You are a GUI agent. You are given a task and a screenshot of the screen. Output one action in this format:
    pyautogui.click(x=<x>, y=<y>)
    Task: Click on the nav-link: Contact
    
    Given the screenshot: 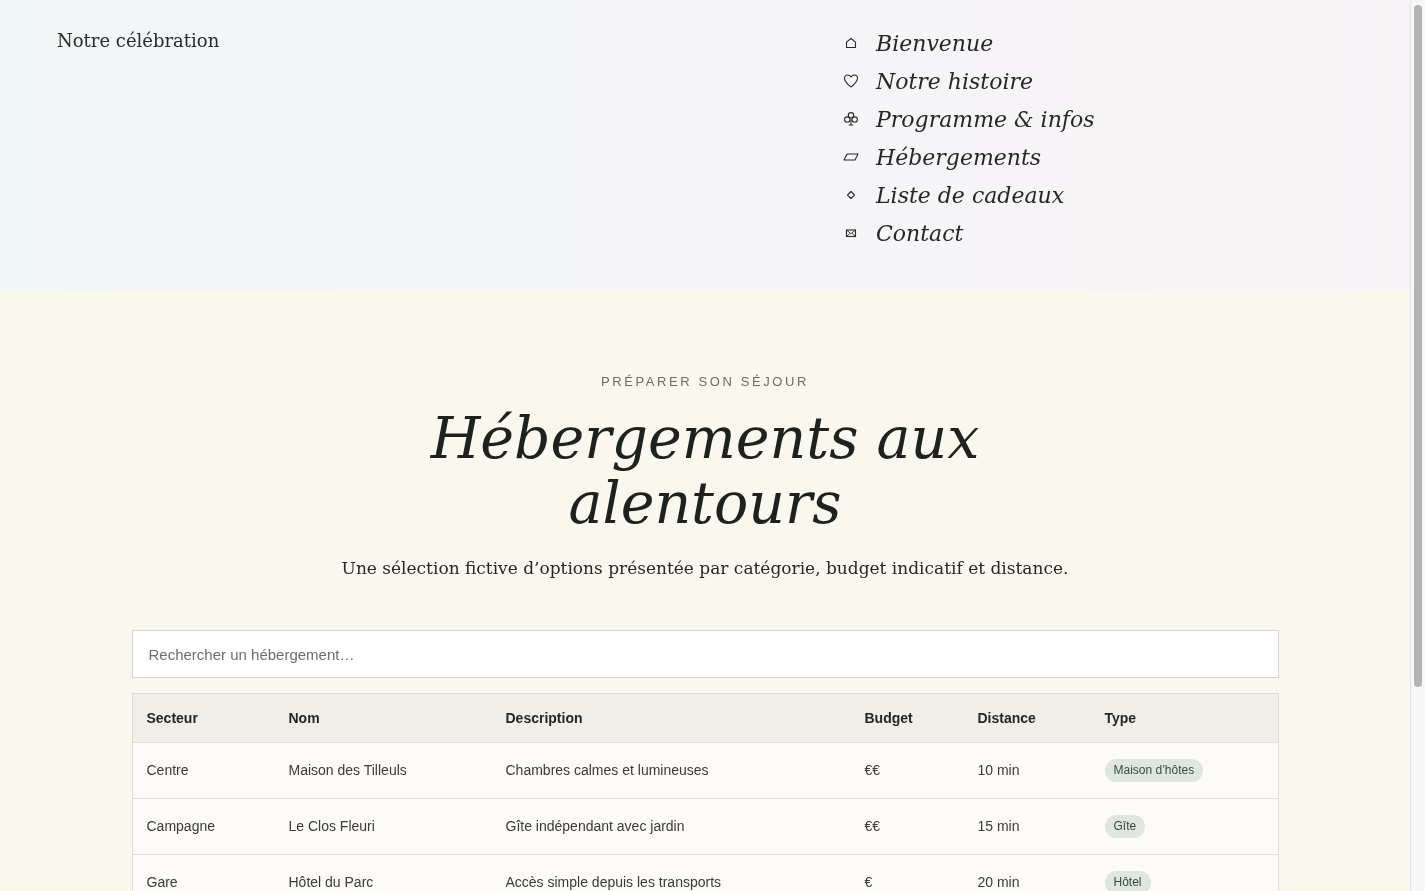 What is the action you would take?
    pyautogui.click(x=969, y=233)
    